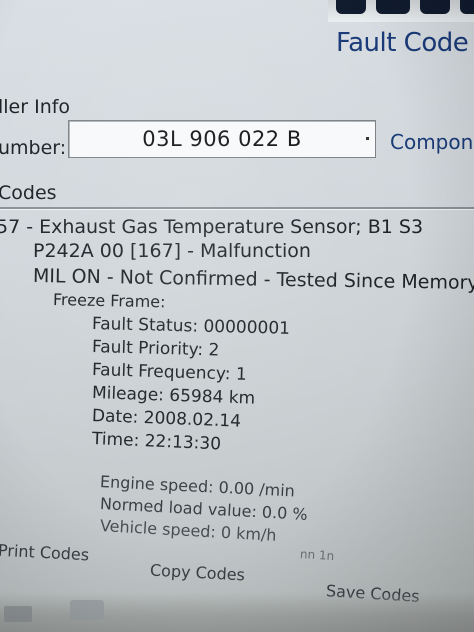 This screenshot has height=632, width=474. Describe the element at coordinates (393, 7) in the screenshot. I see `logo-mark-c` at that location.